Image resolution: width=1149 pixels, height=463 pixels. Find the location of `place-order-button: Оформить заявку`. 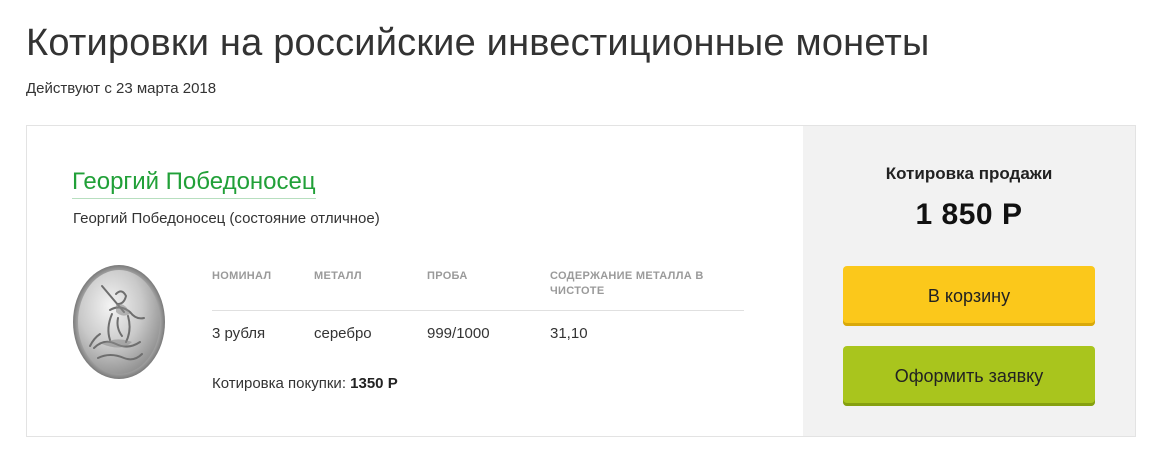

place-order-button: Оформить заявку is located at coordinates (969, 376).